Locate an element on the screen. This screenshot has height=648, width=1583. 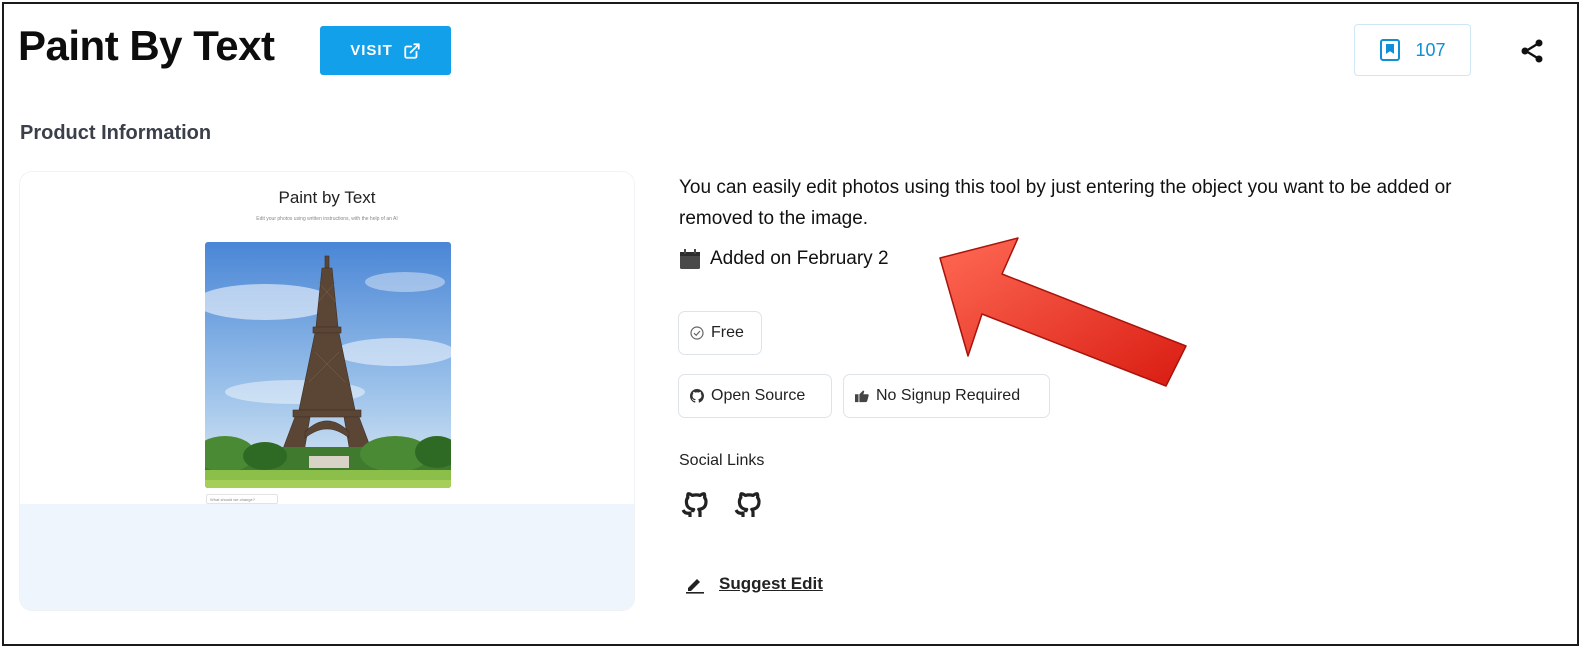
tag-no-signup-label: No Signup Required is located at coordinates (948, 395).